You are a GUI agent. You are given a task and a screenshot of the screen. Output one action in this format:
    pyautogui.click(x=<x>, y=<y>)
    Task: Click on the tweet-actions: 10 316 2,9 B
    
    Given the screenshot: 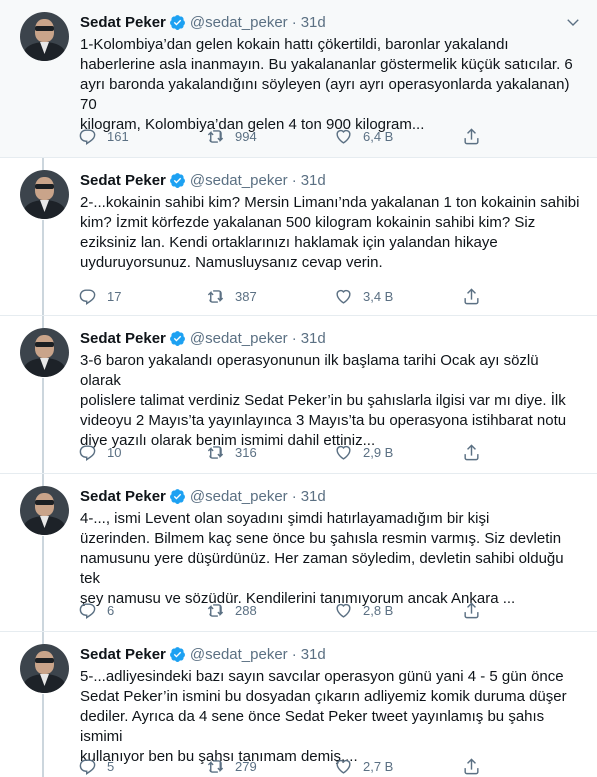 What is the action you would take?
    pyautogui.click(x=293, y=452)
    